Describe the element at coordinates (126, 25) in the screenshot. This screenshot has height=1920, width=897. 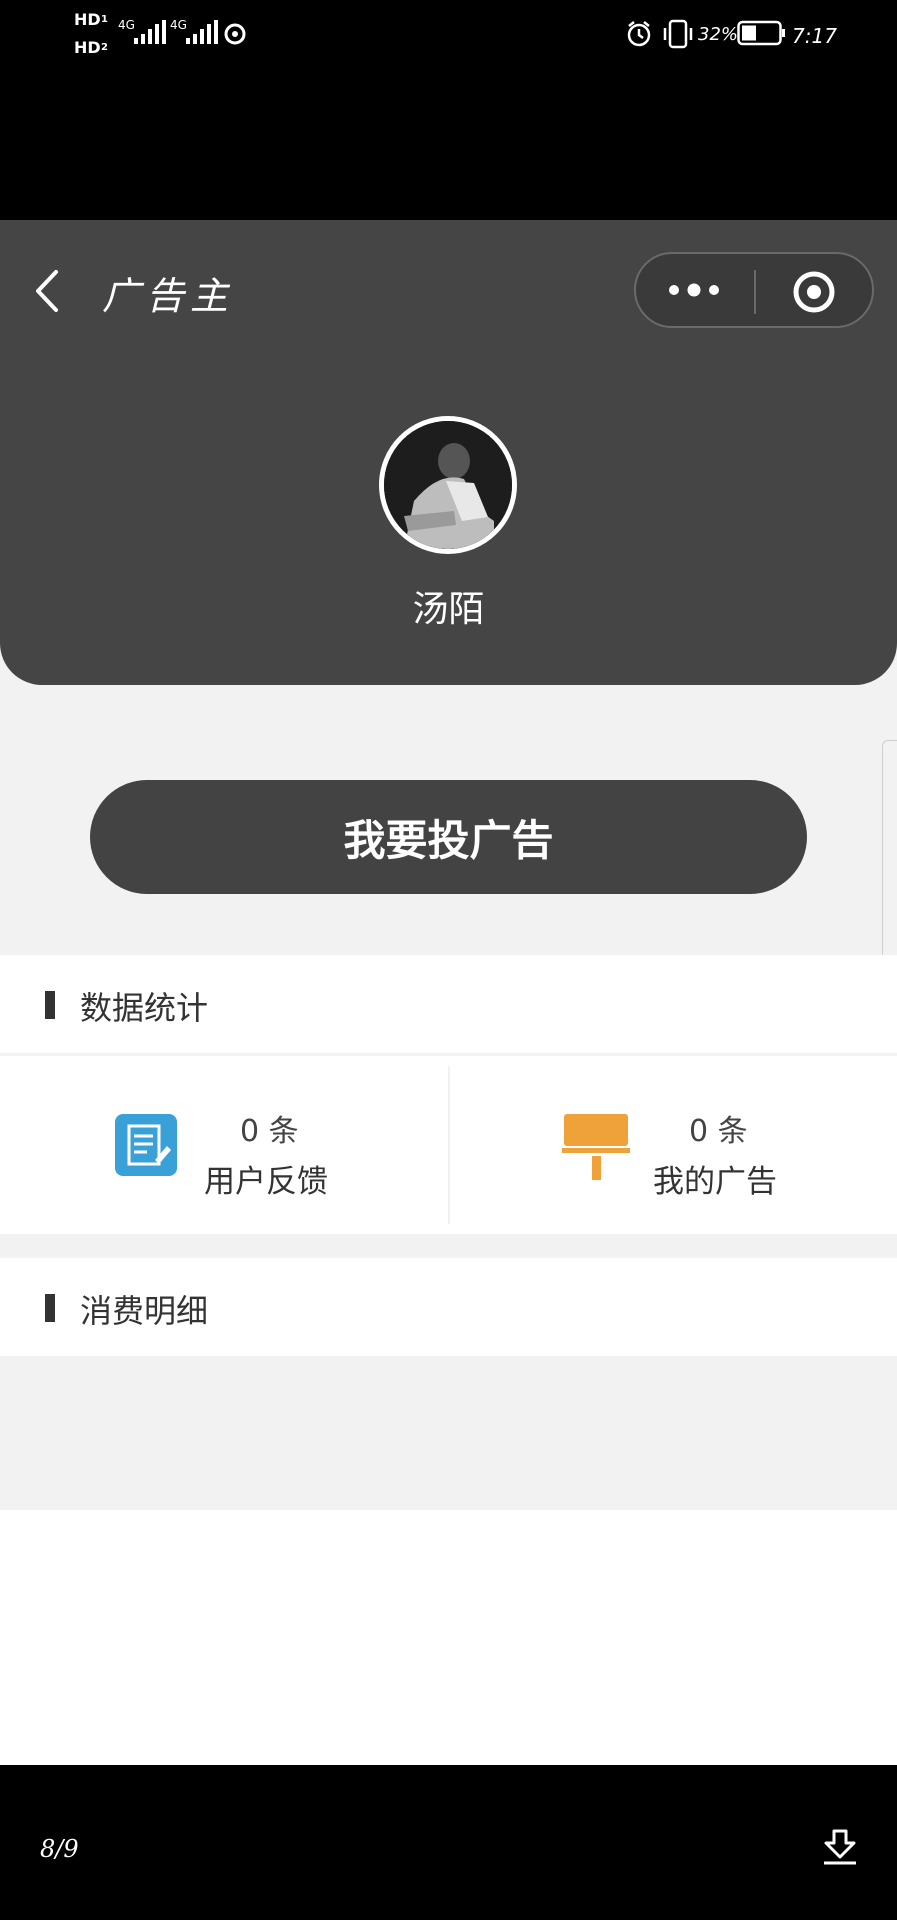
I see `network1-label: 4G` at that location.